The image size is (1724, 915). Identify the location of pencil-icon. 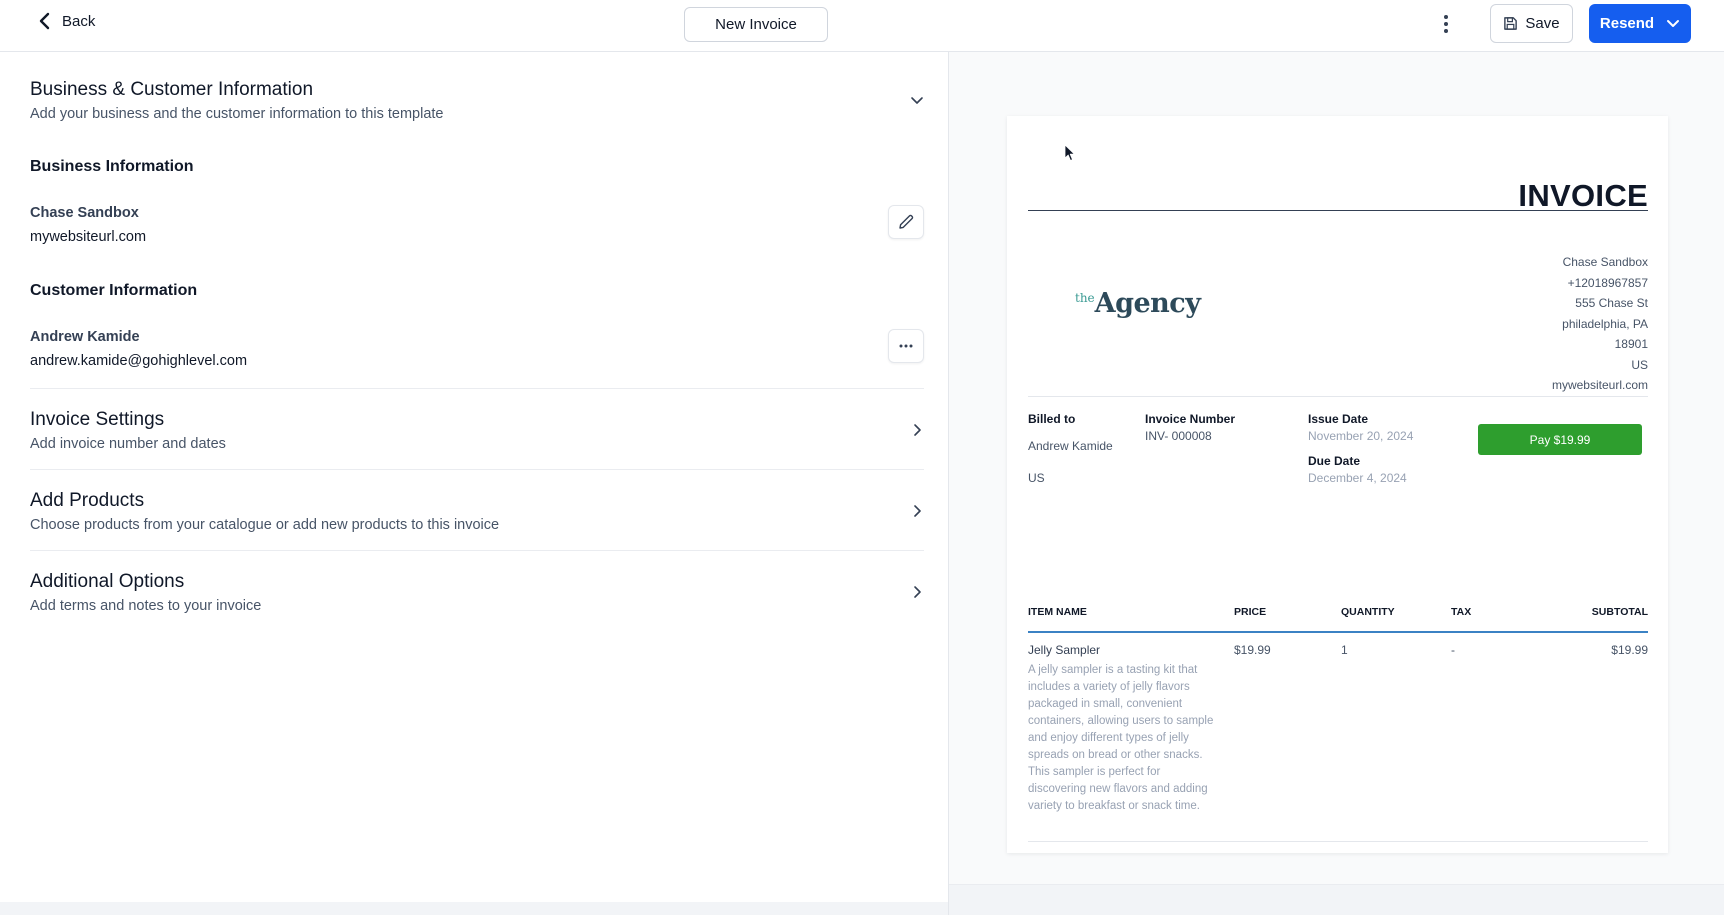
(906, 221).